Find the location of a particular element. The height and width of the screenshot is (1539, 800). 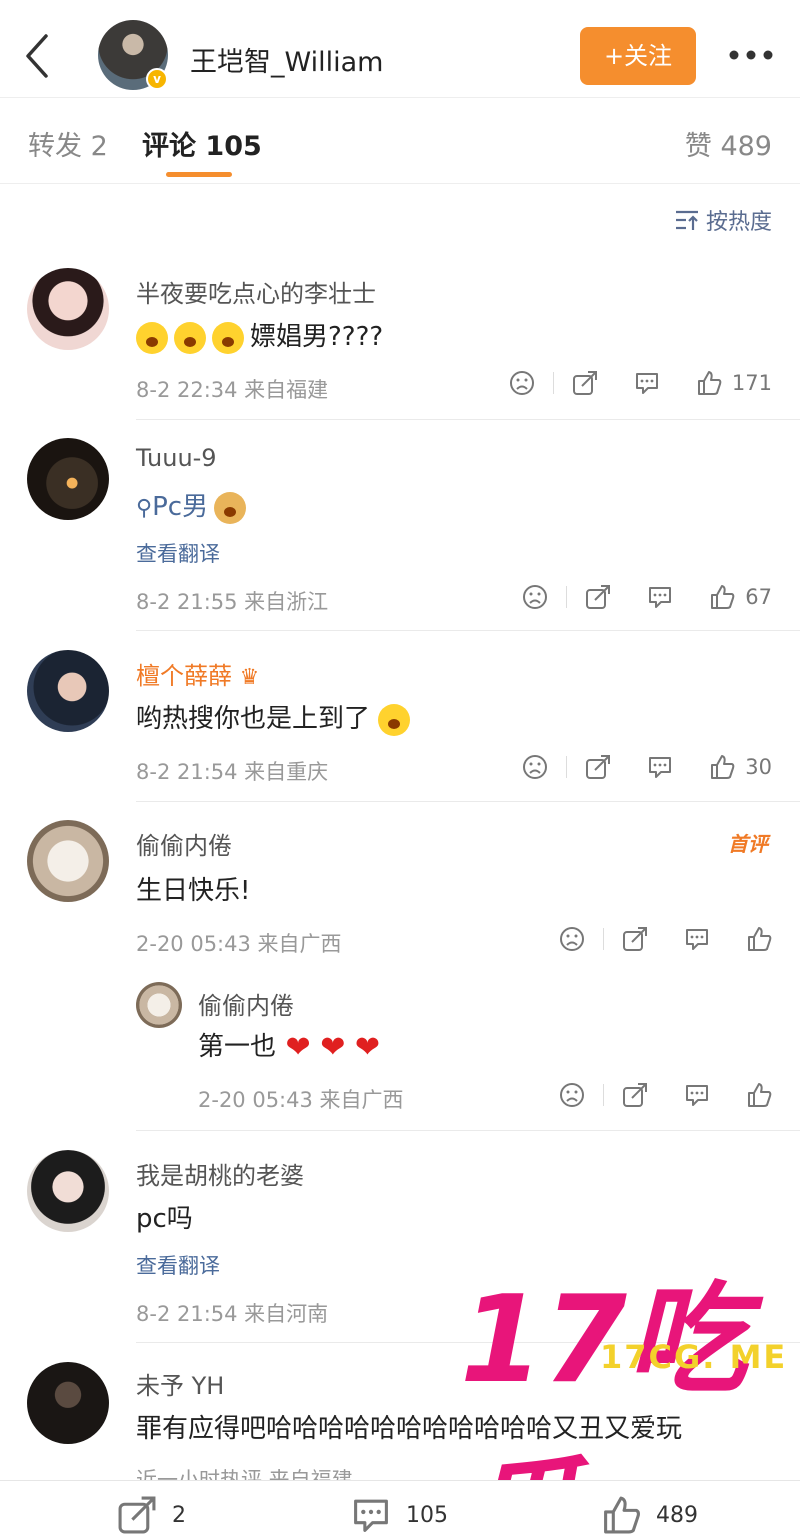

comment-actions: 67 is located at coordinates (647, 597).